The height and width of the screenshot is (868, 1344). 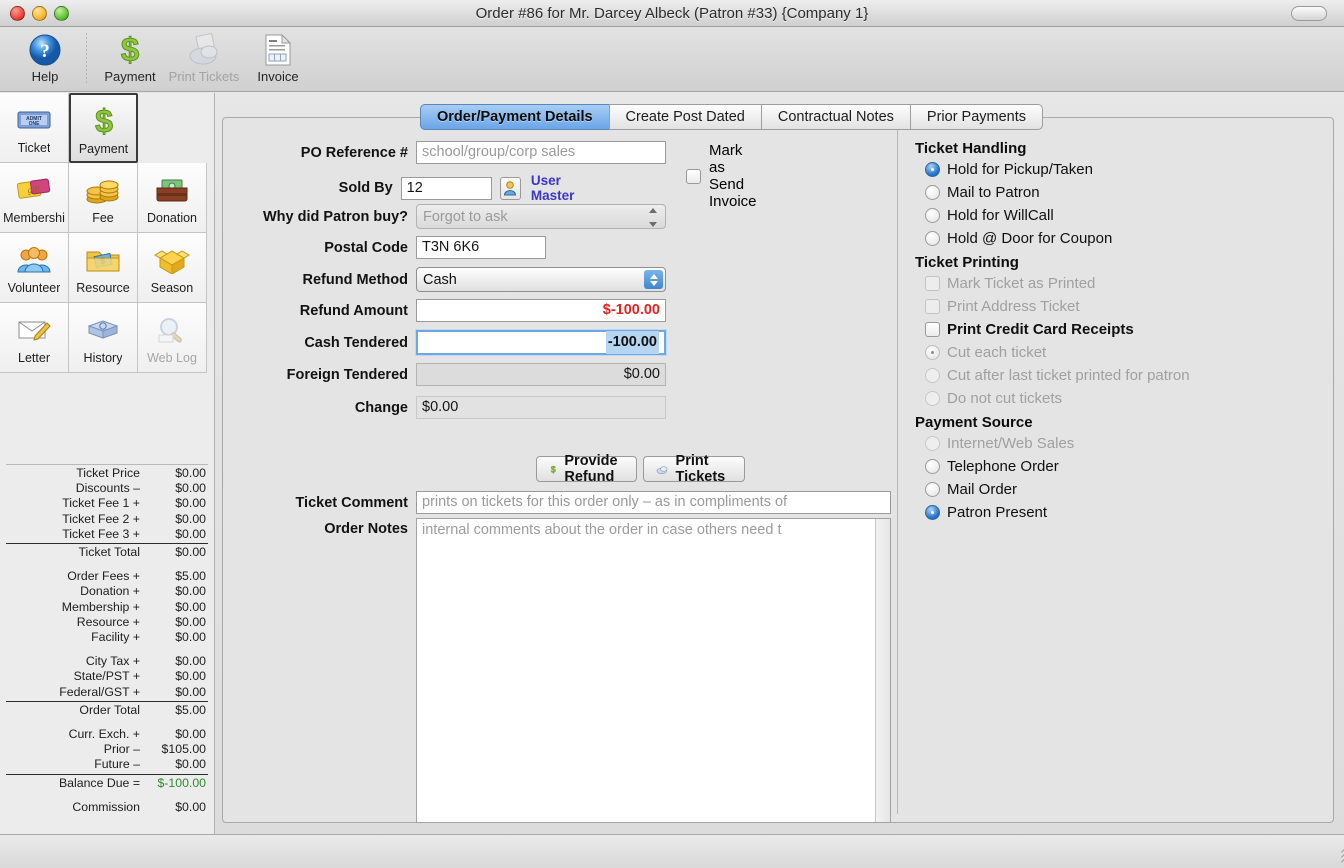 I want to click on radio-cut-after-last-ticket-printed-for-patron, so click(x=932, y=375).